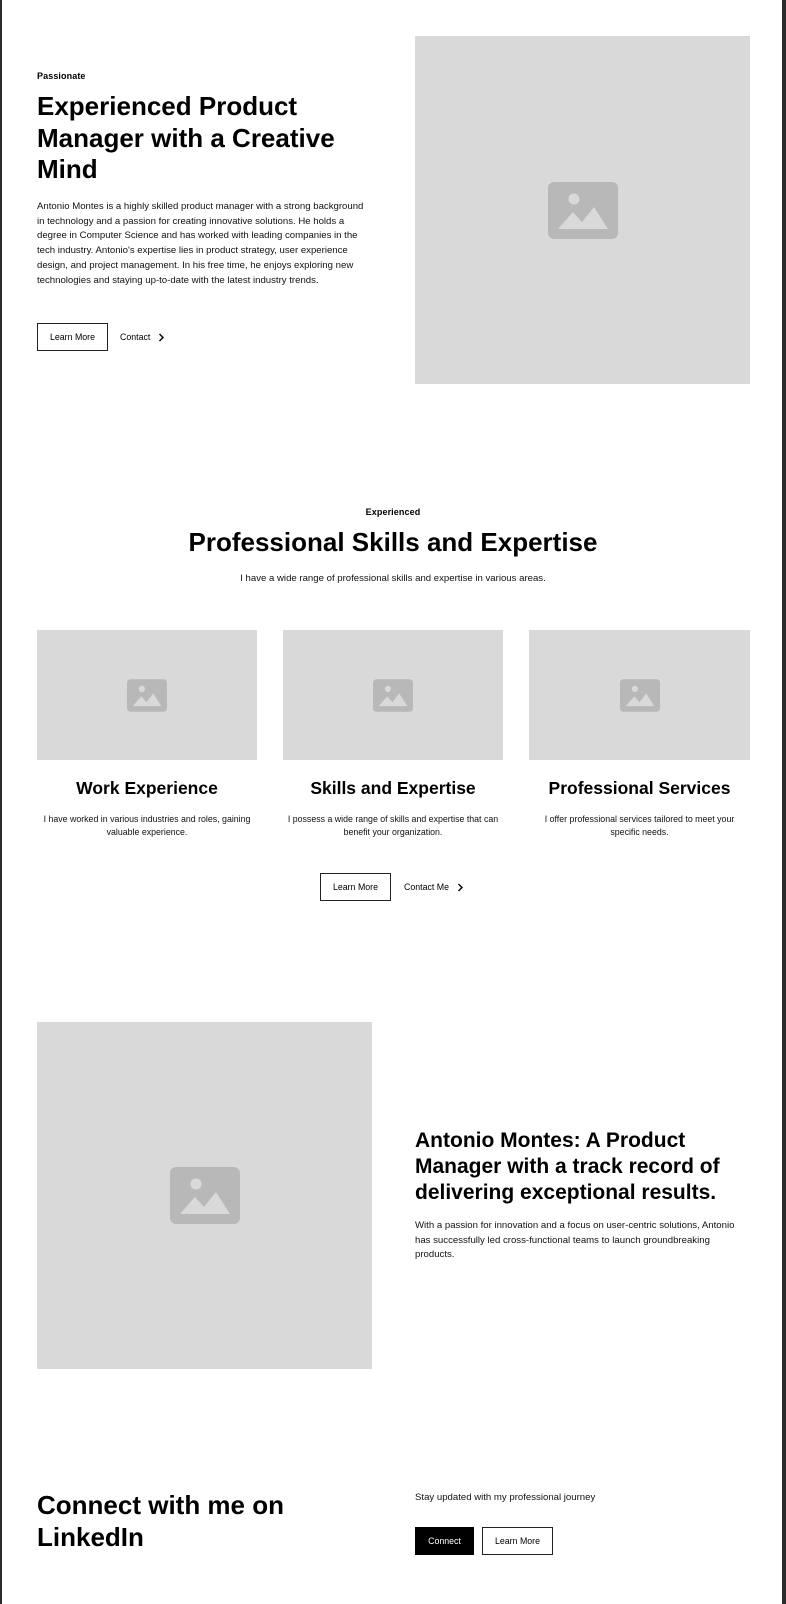  What do you see at coordinates (355, 887) in the screenshot?
I see `skills-learn-more-button: Learn More` at bounding box center [355, 887].